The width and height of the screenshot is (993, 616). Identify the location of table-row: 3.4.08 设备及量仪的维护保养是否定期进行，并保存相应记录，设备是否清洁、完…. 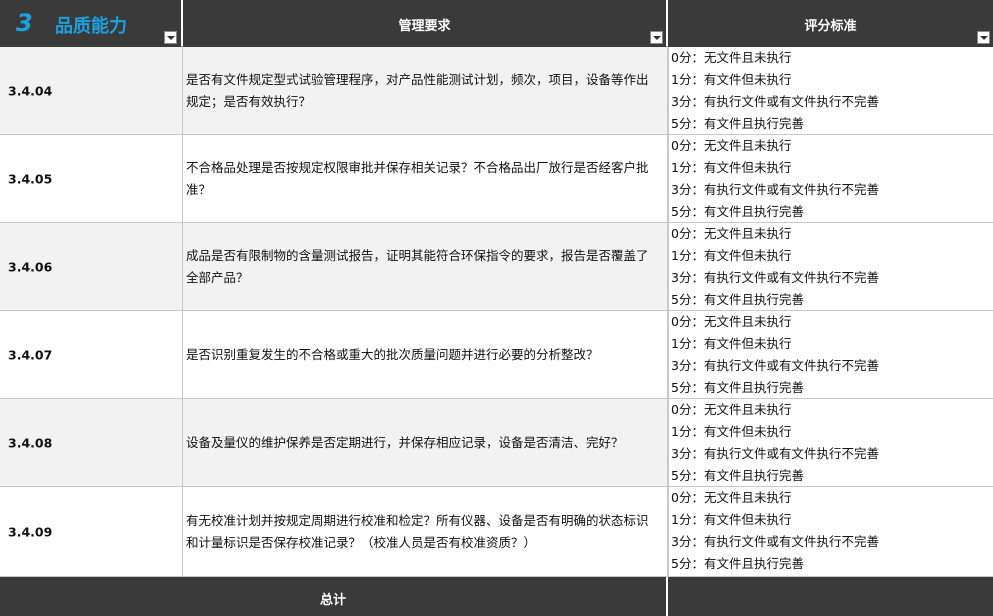
(496, 443).